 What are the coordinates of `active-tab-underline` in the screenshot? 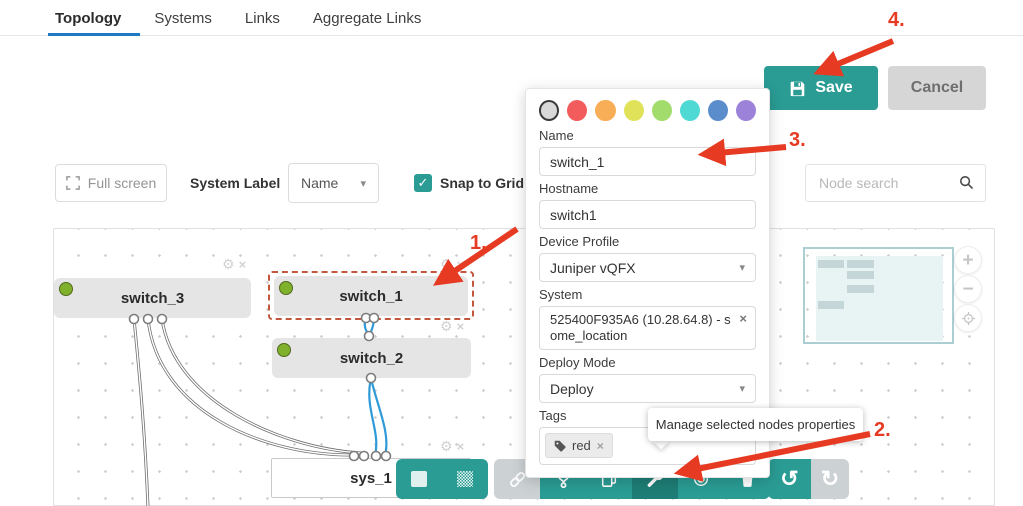 It's located at (94, 34).